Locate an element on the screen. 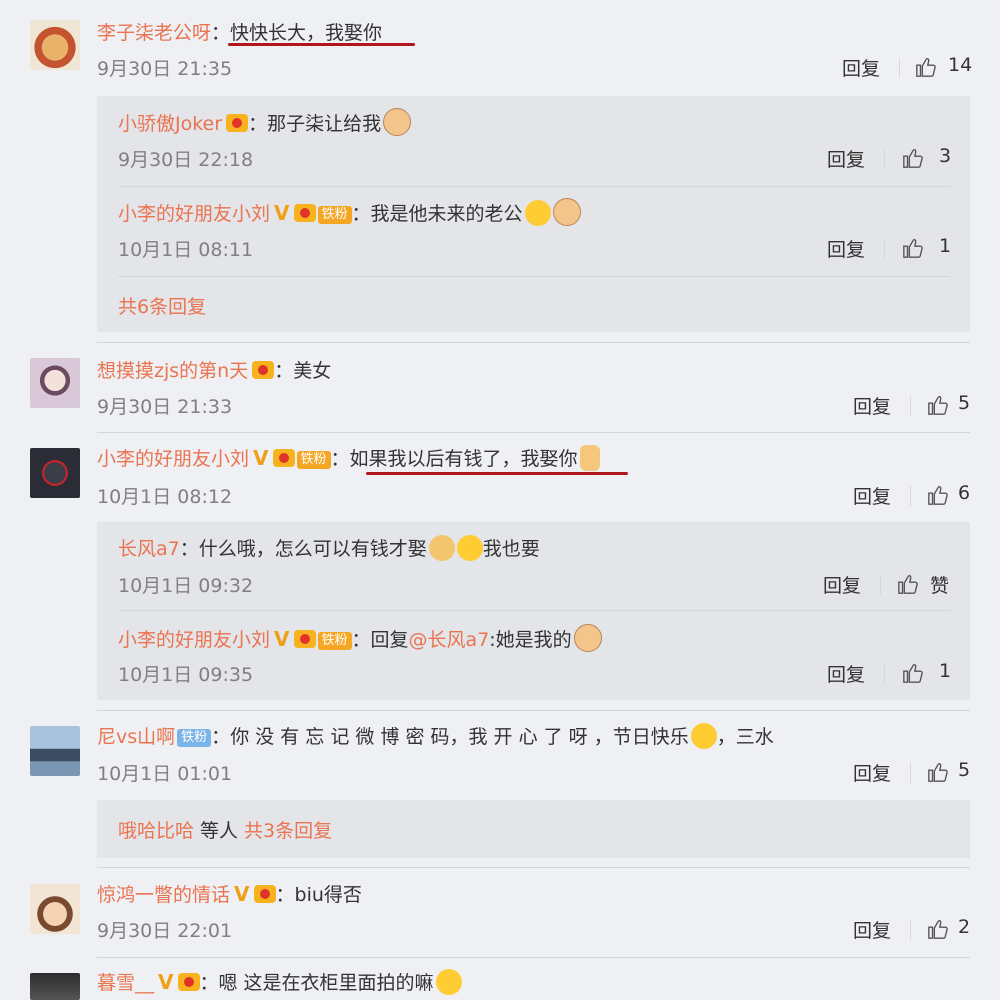 The width and height of the screenshot is (1000, 1000). cover-face-emoji-icon is located at coordinates (469, 548).